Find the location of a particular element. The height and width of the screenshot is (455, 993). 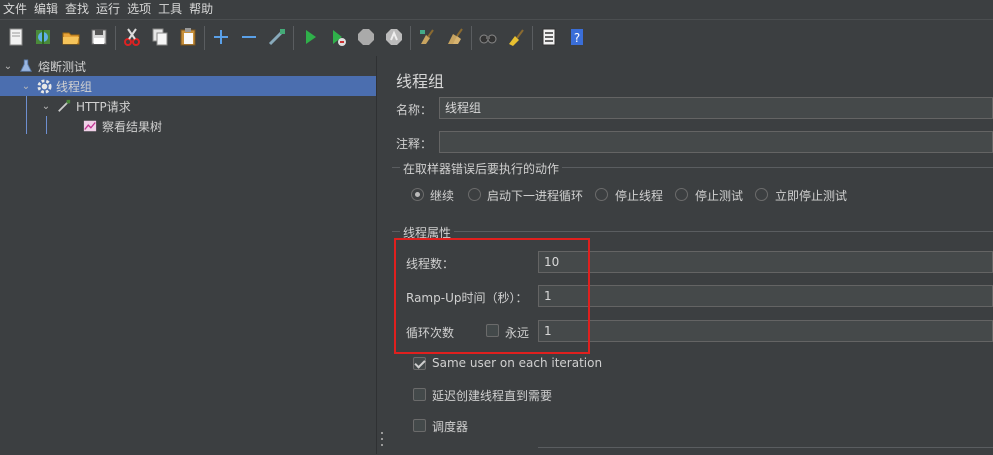

threads-field: 10 is located at coordinates (765, 262).